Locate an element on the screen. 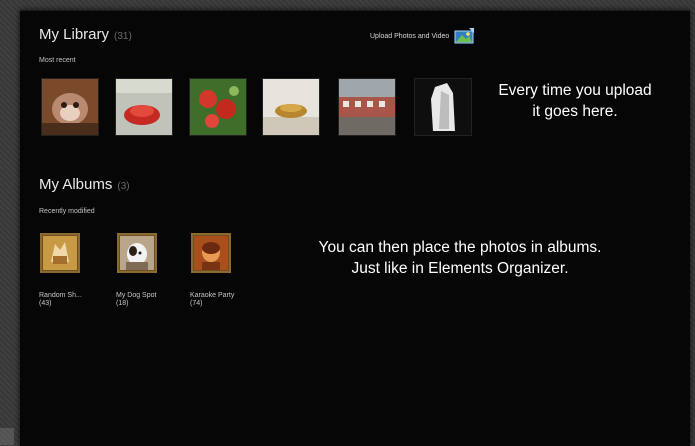 This screenshot has width=695, height=446. building-photo is located at coordinates (367, 107).